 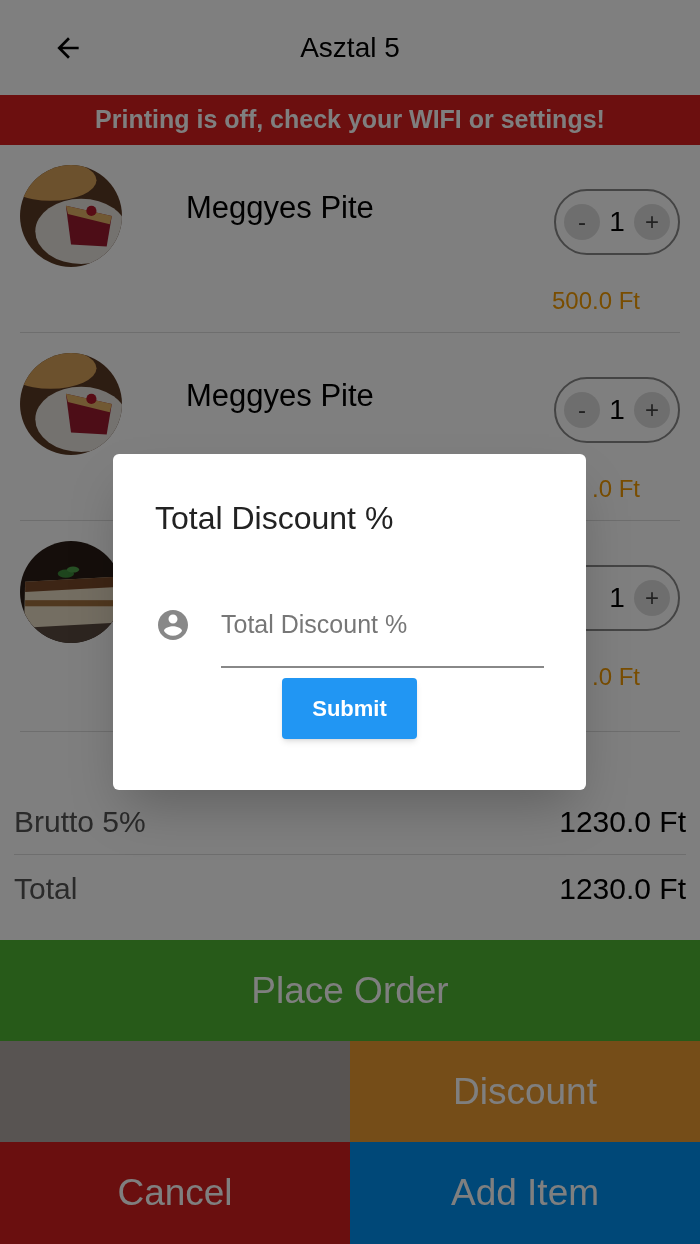 What do you see at coordinates (382, 625) in the screenshot?
I see `discount-input-field: Total Discount %` at bounding box center [382, 625].